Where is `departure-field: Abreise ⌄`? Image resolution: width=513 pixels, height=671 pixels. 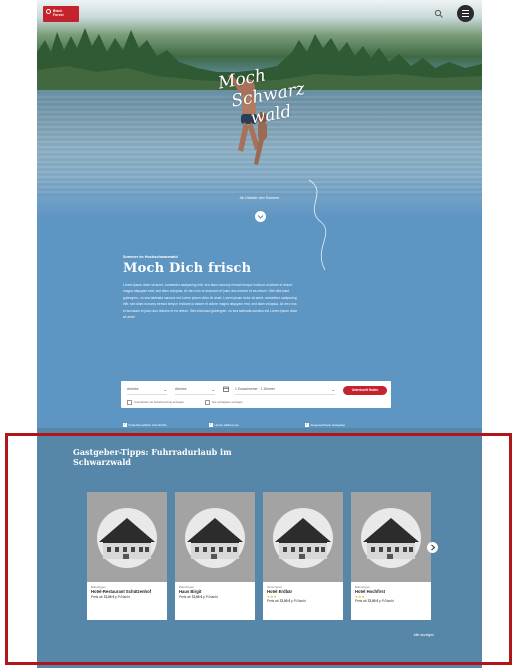 departure-field: Abreise ⌄ is located at coordinates (195, 391).